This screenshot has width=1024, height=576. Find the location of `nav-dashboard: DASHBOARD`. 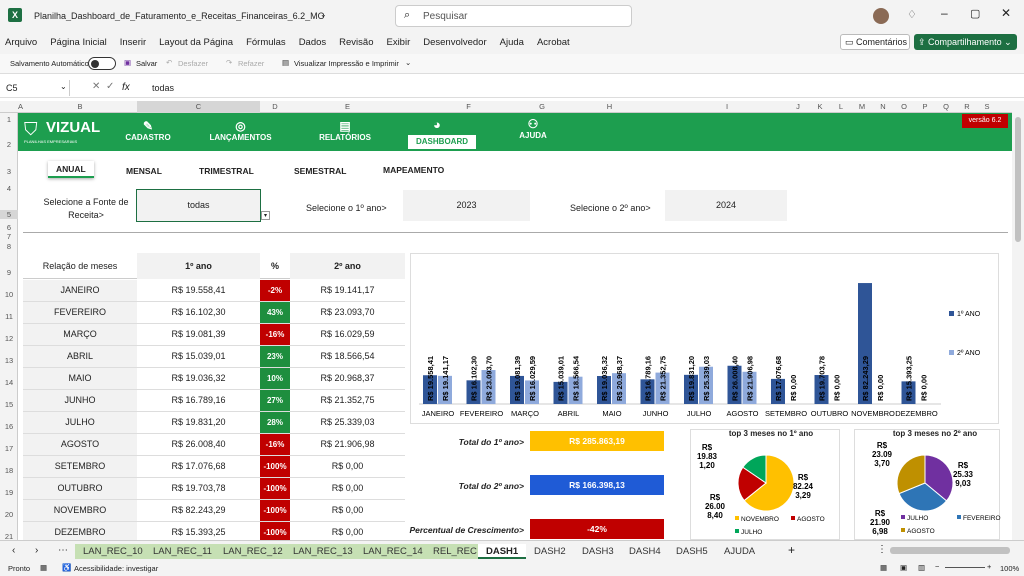

nav-dashboard: DASHBOARD is located at coordinates (442, 142).